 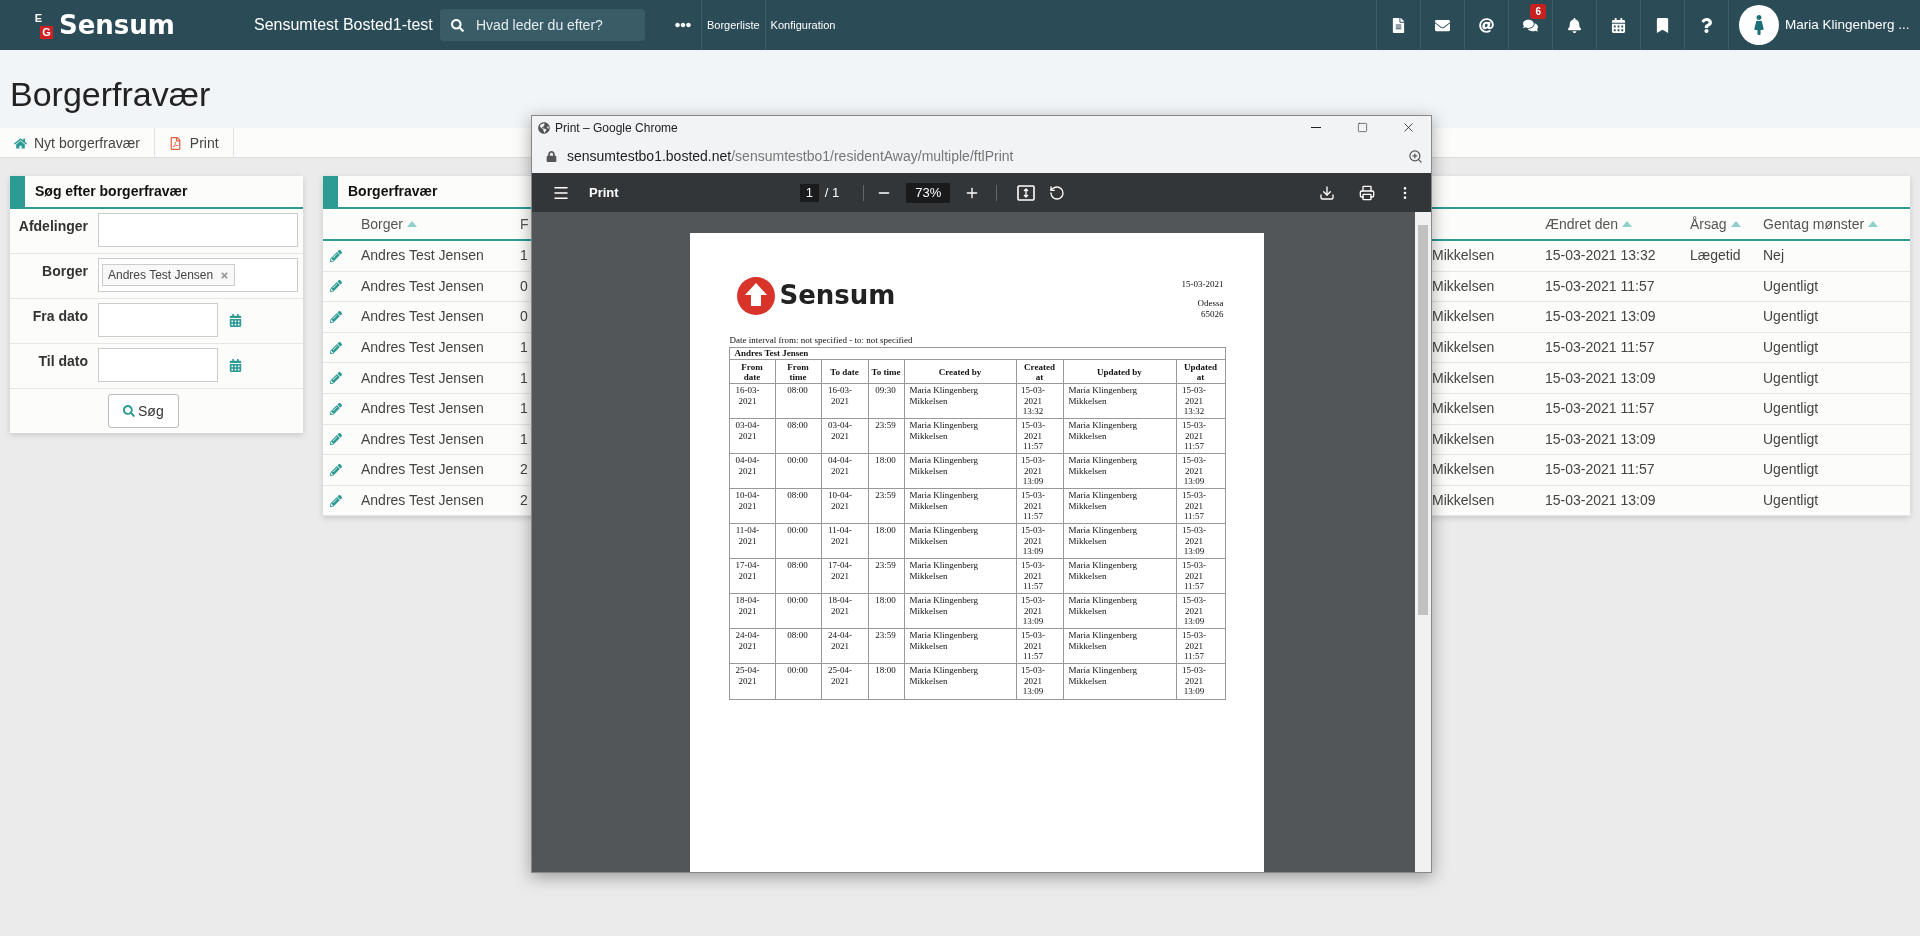 I want to click on column-header: Borger, so click(x=382, y=224).